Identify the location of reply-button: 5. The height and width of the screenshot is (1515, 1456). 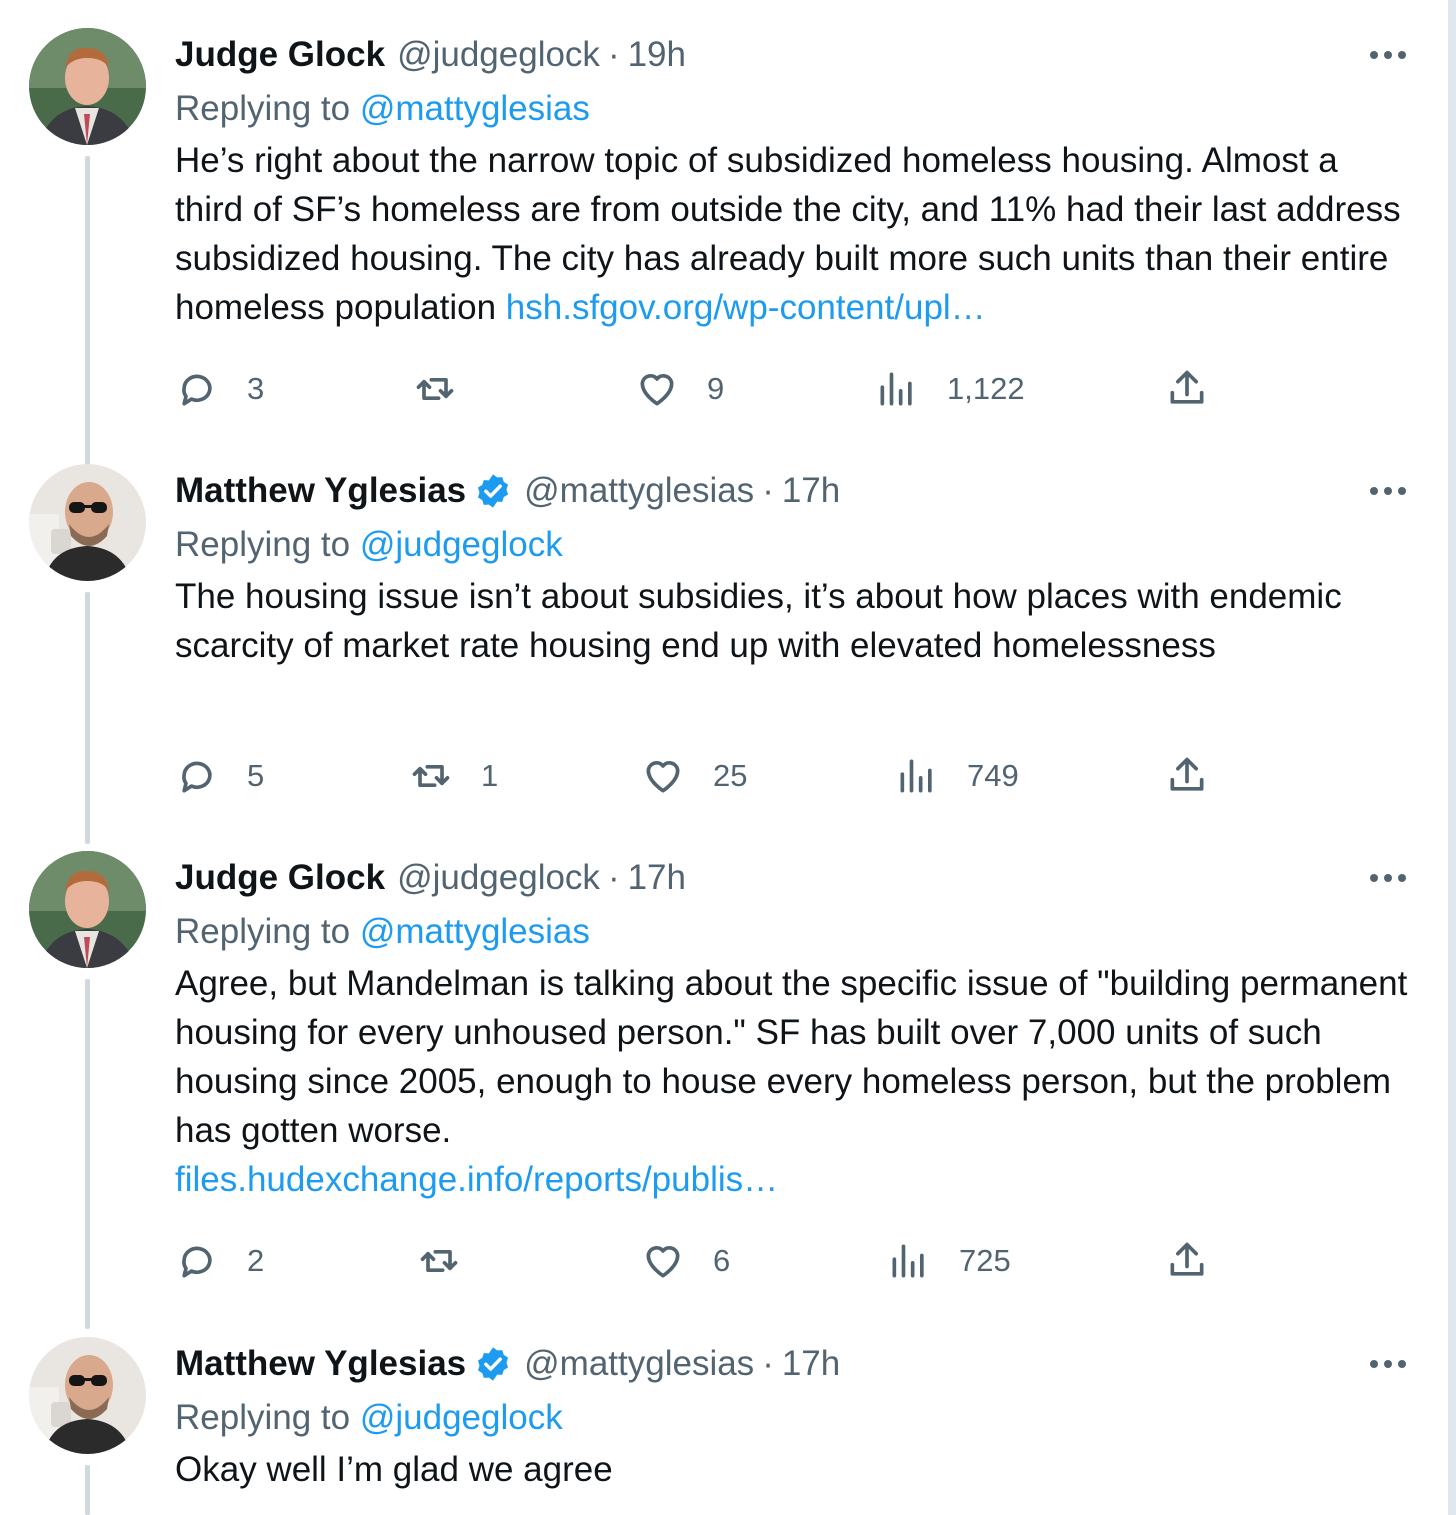
(219, 776).